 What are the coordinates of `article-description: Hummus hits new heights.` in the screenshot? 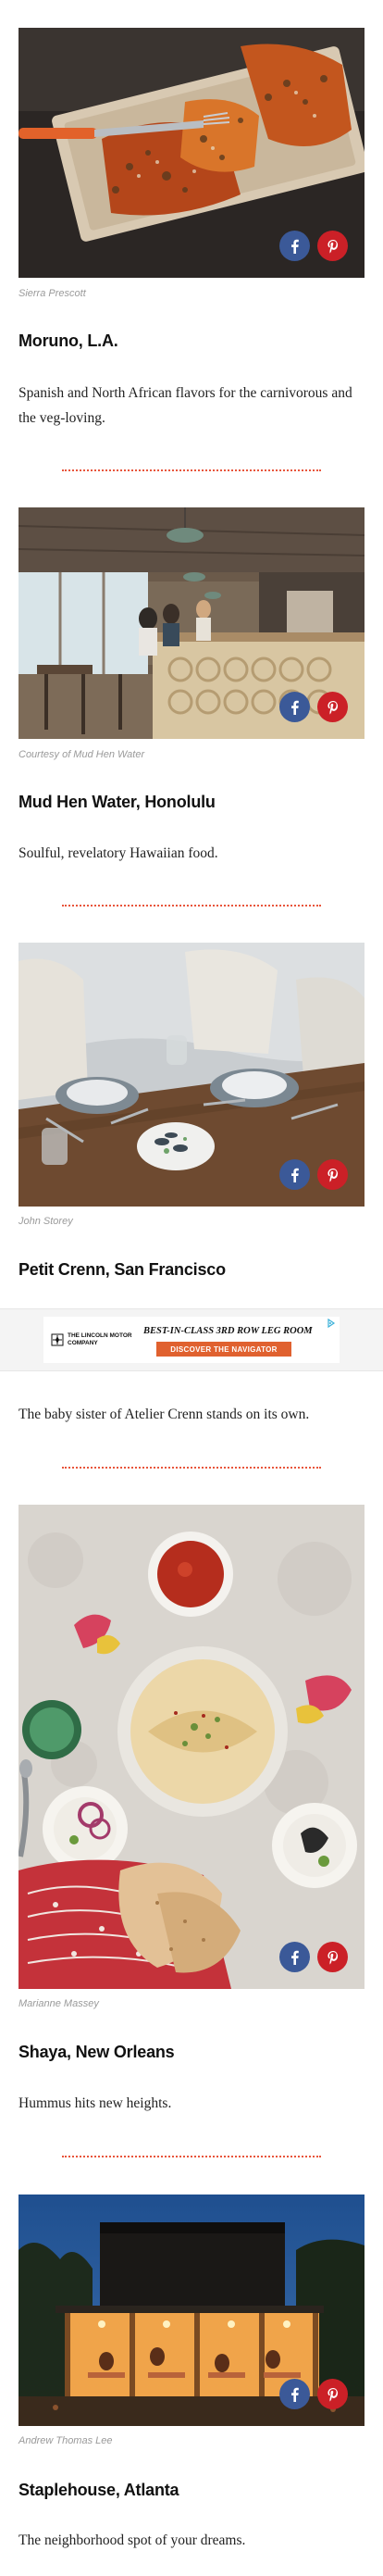 It's located at (95, 2103).